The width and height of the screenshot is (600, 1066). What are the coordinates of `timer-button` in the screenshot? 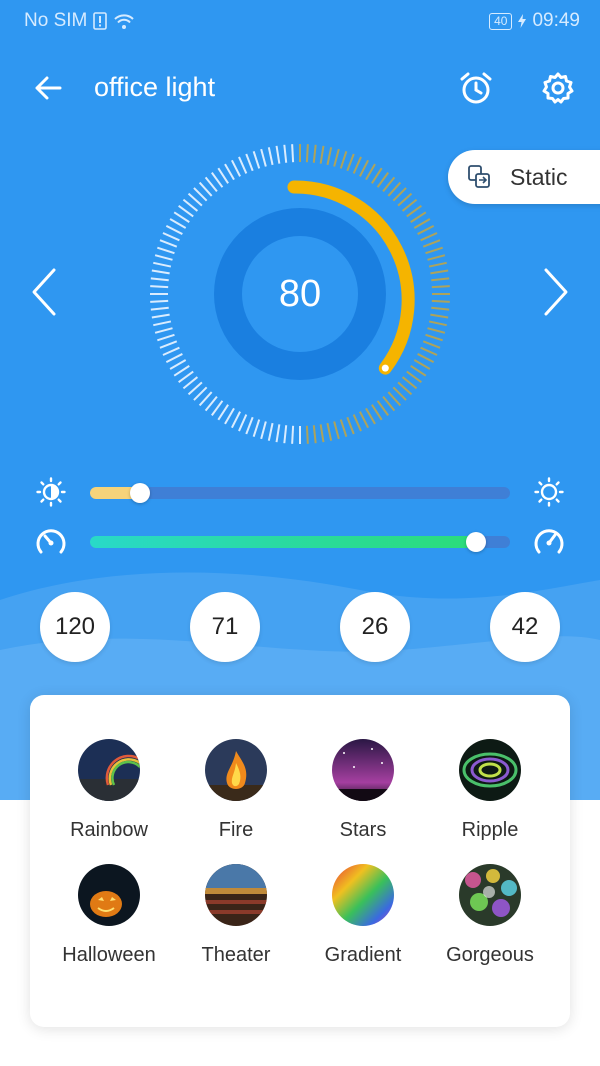 It's located at (476, 88).